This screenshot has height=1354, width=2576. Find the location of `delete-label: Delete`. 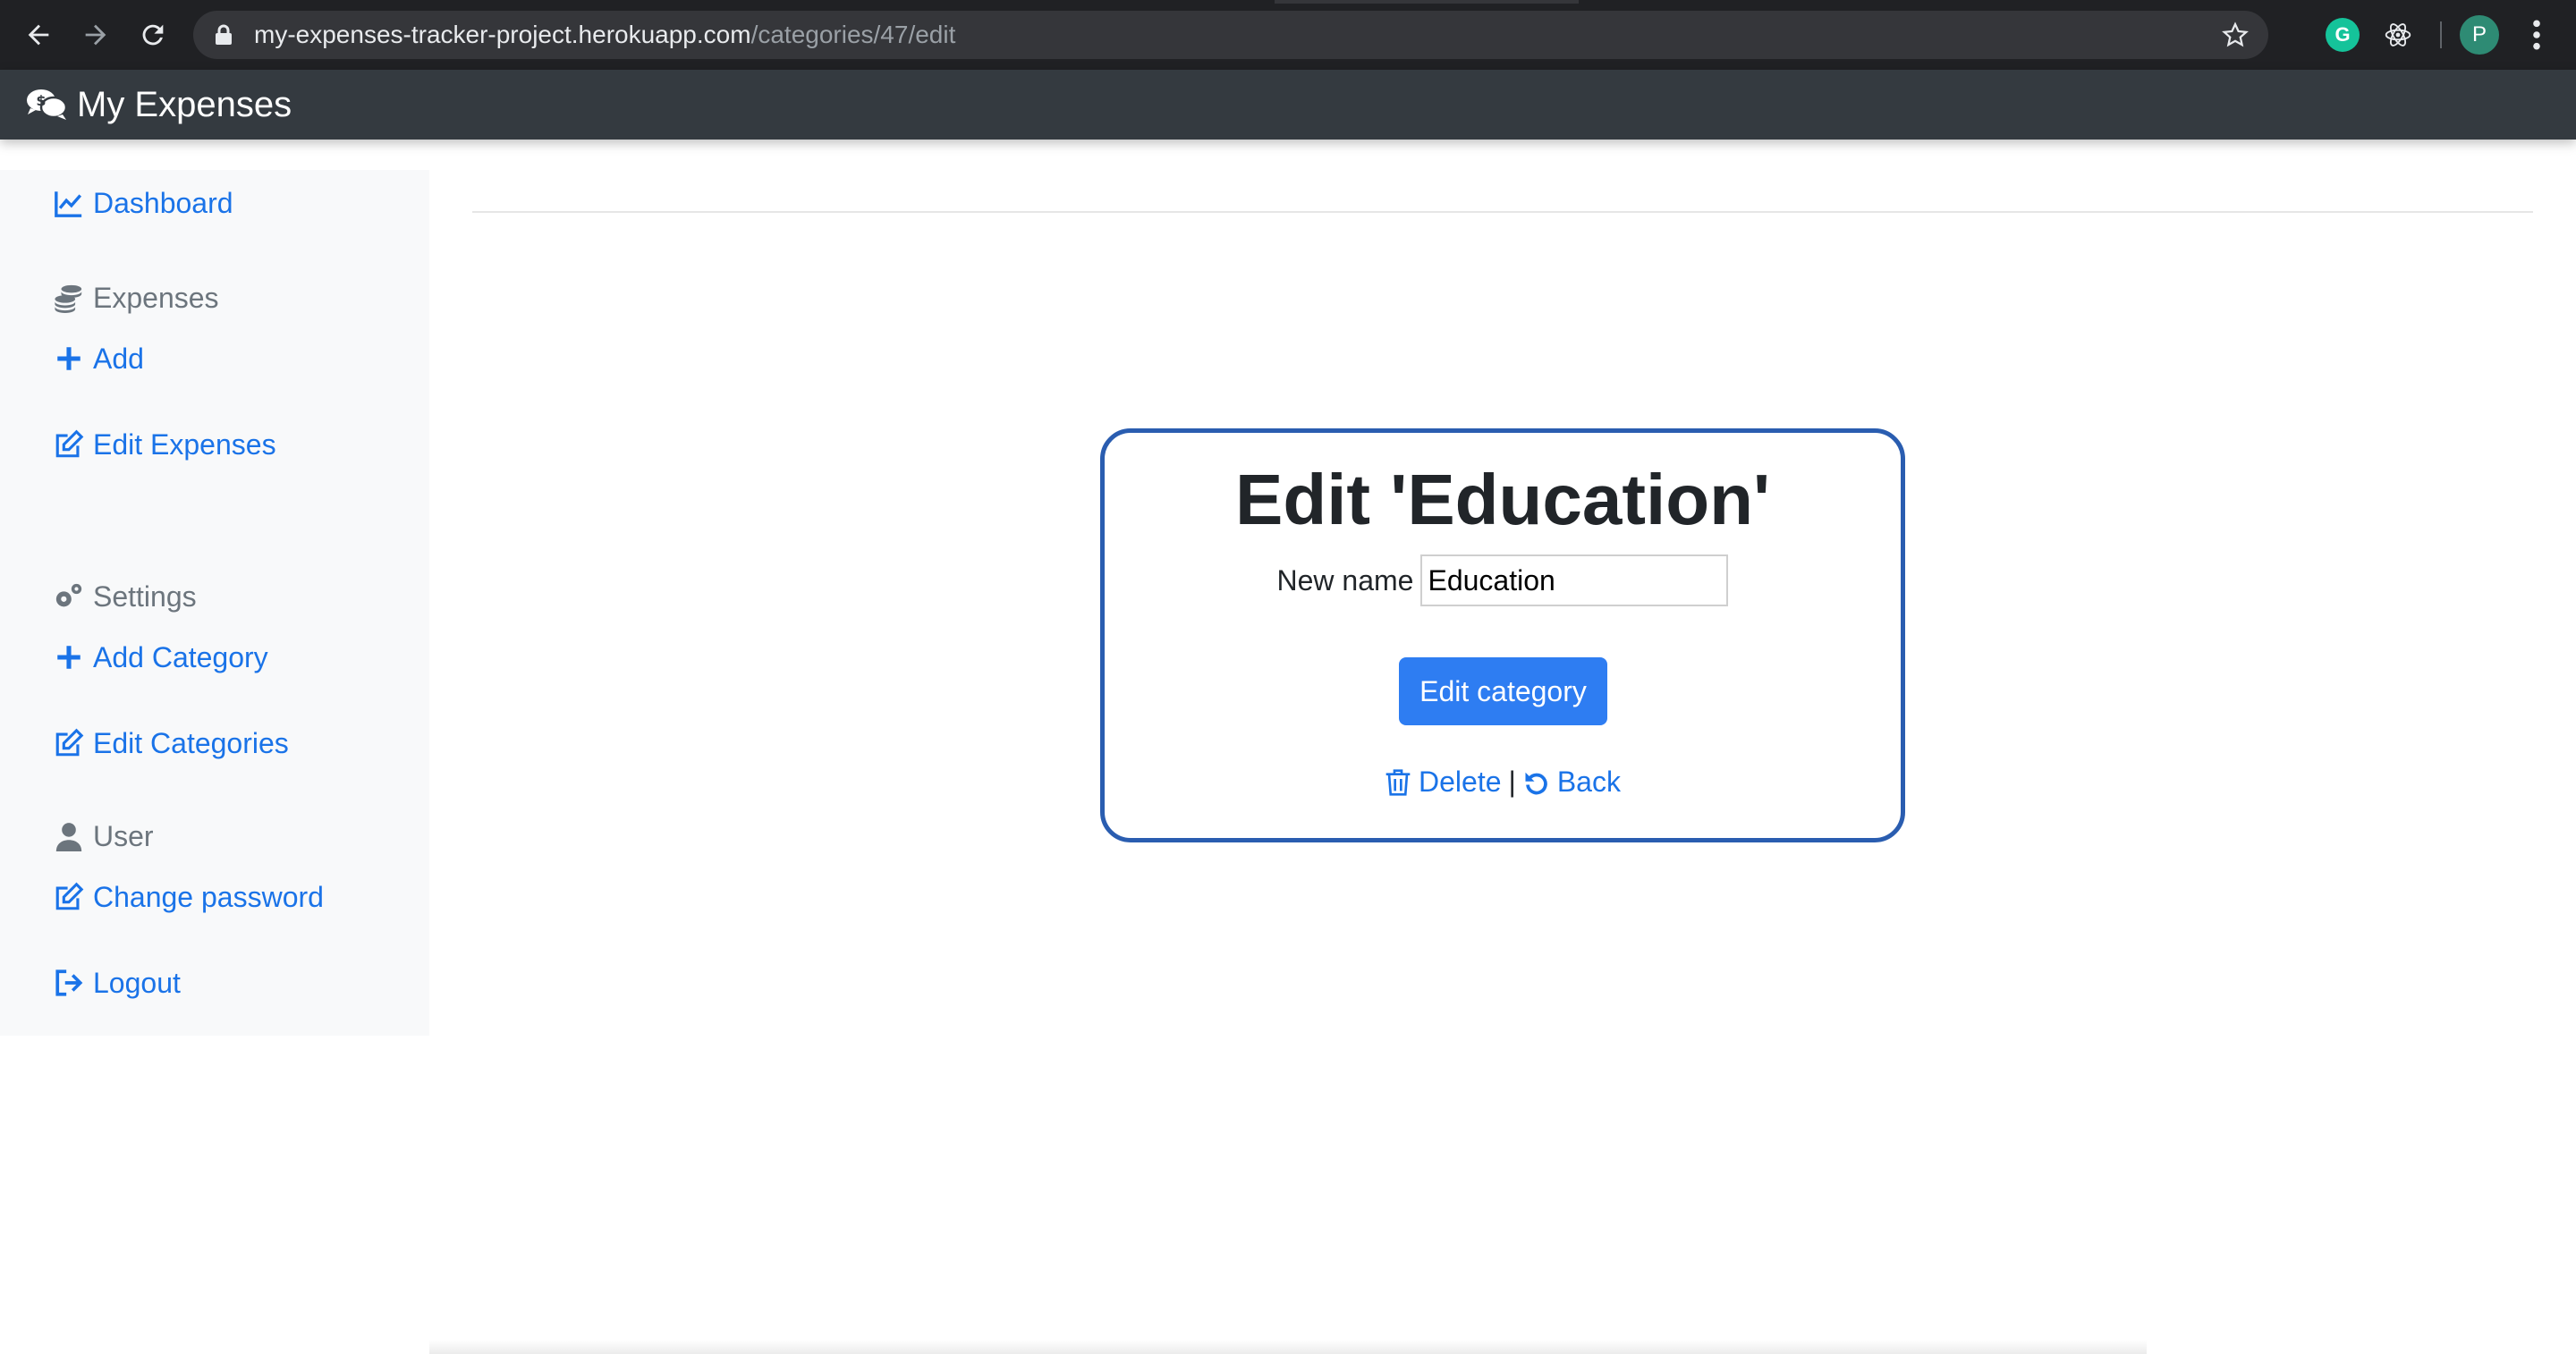

delete-label: Delete is located at coordinates (1460, 782).